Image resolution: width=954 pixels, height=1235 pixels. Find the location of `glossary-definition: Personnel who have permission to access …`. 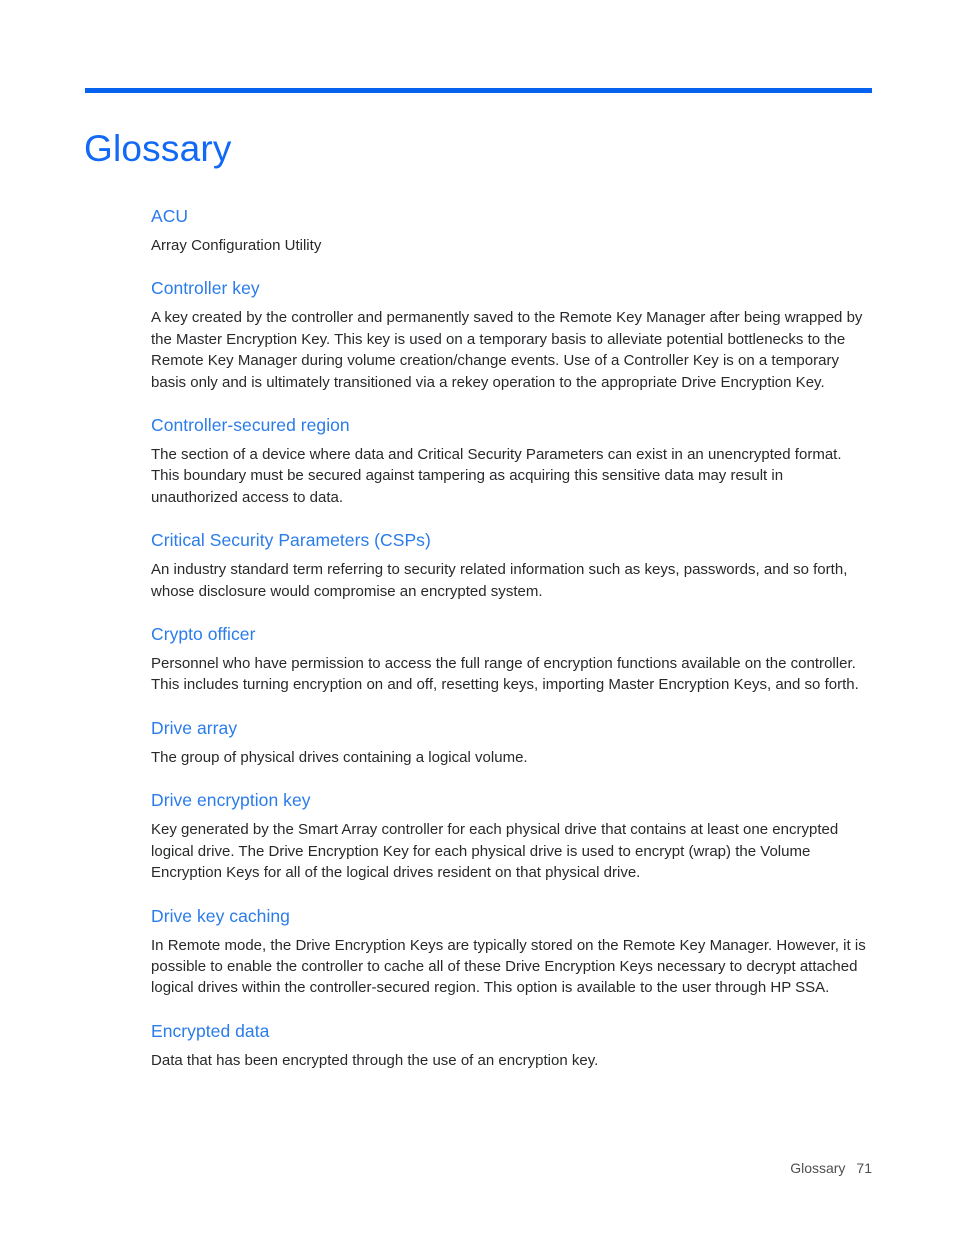

glossary-definition: Personnel who have permission to access … is located at coordinates (505, 674).